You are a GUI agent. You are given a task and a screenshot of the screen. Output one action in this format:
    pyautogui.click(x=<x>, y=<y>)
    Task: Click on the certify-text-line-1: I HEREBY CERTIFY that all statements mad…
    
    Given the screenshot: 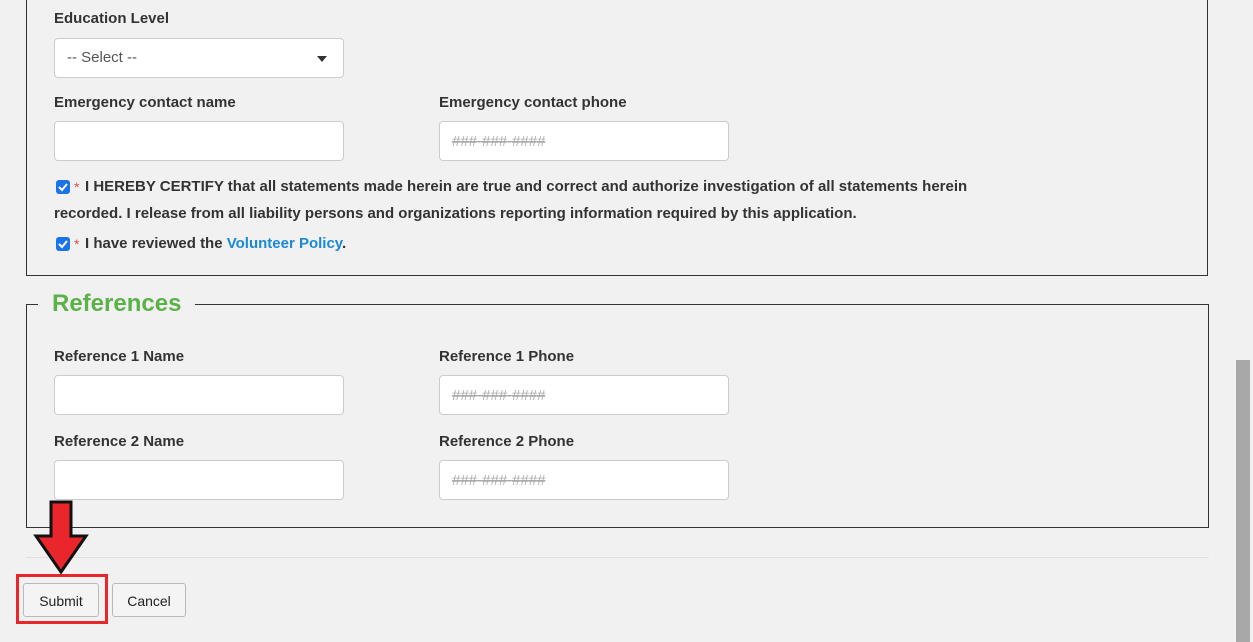 What is the action you would take?
    pyautogui.click(x=526, y=186)
    